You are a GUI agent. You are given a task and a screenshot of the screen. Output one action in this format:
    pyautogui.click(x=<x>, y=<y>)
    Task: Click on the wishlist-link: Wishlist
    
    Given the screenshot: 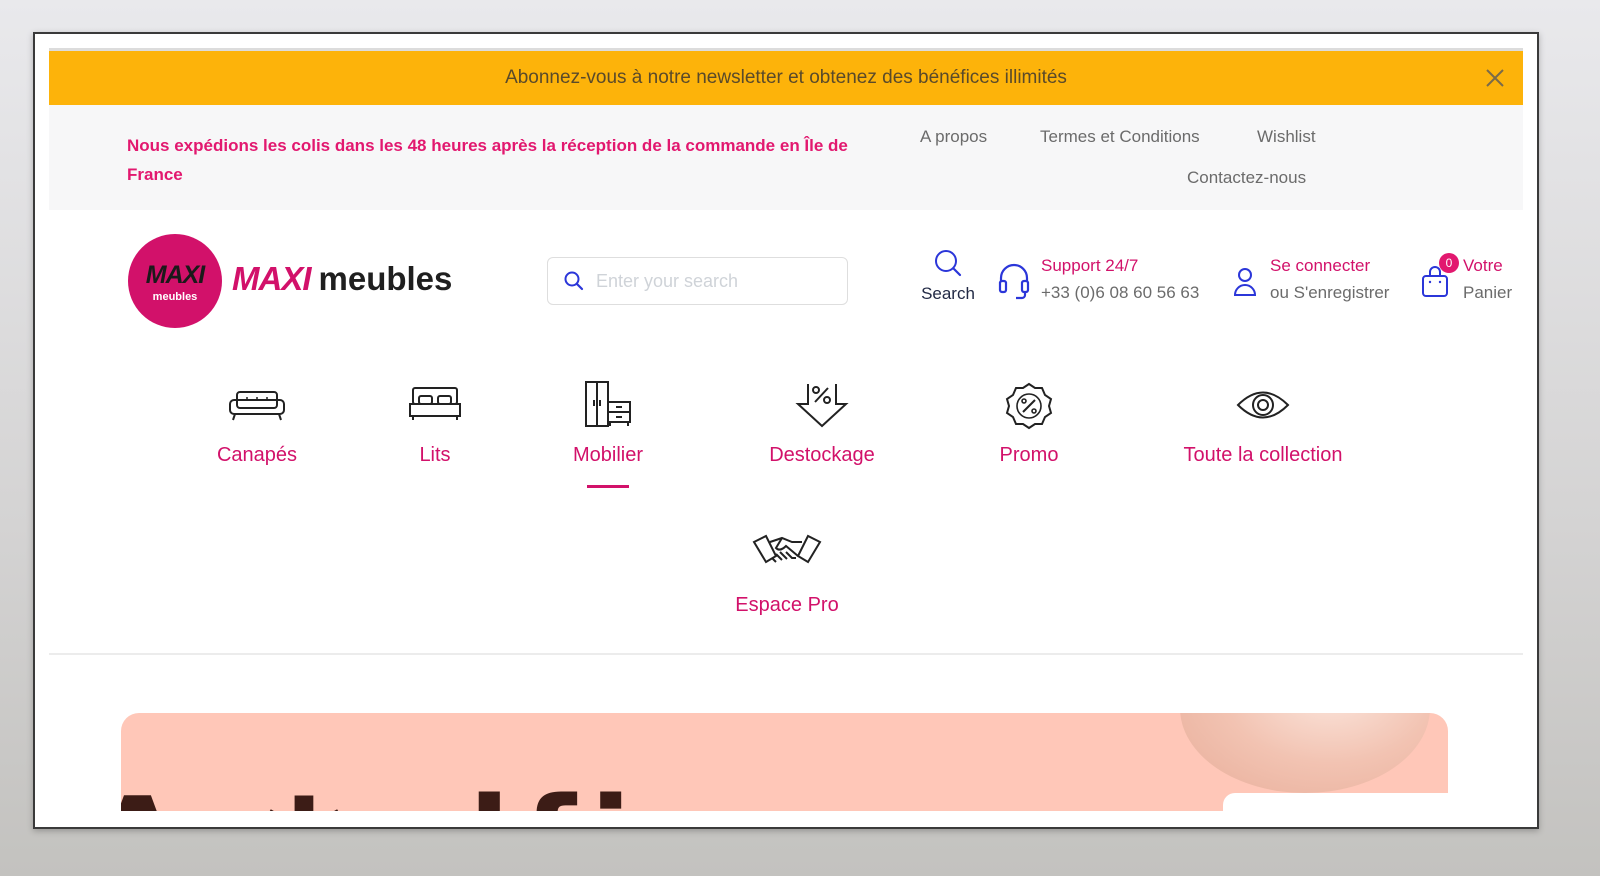 What is the action you would take?
    pyautogui.click(x=1286, y=137)
    